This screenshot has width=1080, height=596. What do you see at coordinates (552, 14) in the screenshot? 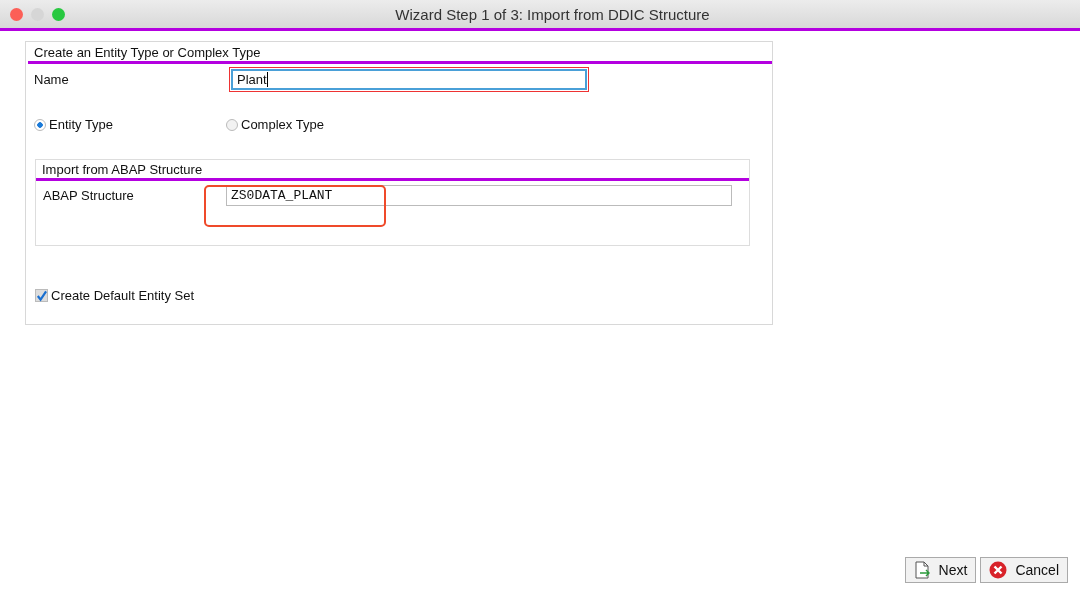
I see `window-title: Wizard Step 1 of 3: Import from DDIC Structure` at bounding box center [552, 14].